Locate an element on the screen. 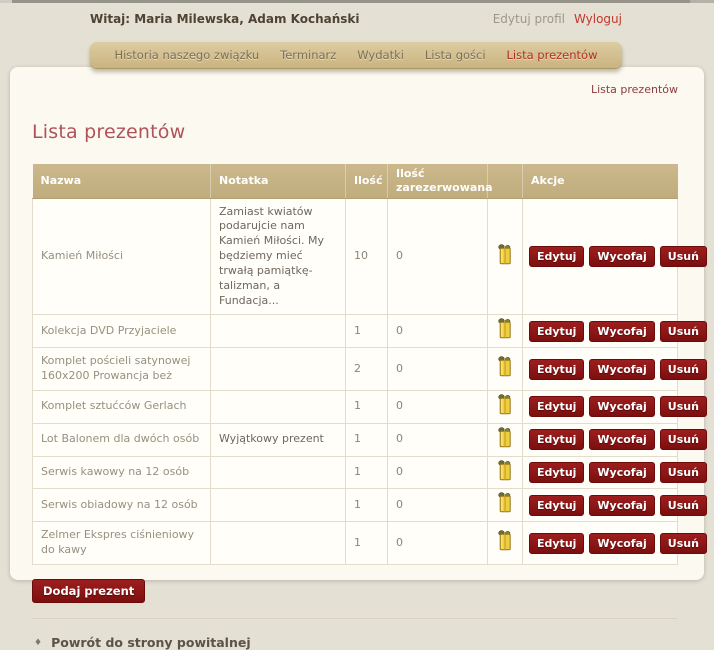 The height and width of the screenshot is (650, 714). gift-name-cell: Serwis kawowy na 12 osób is located at coordinates (121, 472).